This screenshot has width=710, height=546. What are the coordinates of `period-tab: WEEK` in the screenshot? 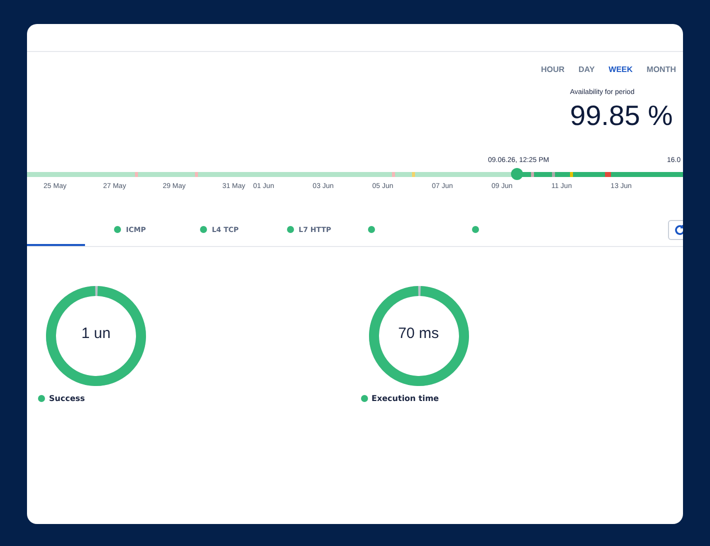 It's located at (621, 69).